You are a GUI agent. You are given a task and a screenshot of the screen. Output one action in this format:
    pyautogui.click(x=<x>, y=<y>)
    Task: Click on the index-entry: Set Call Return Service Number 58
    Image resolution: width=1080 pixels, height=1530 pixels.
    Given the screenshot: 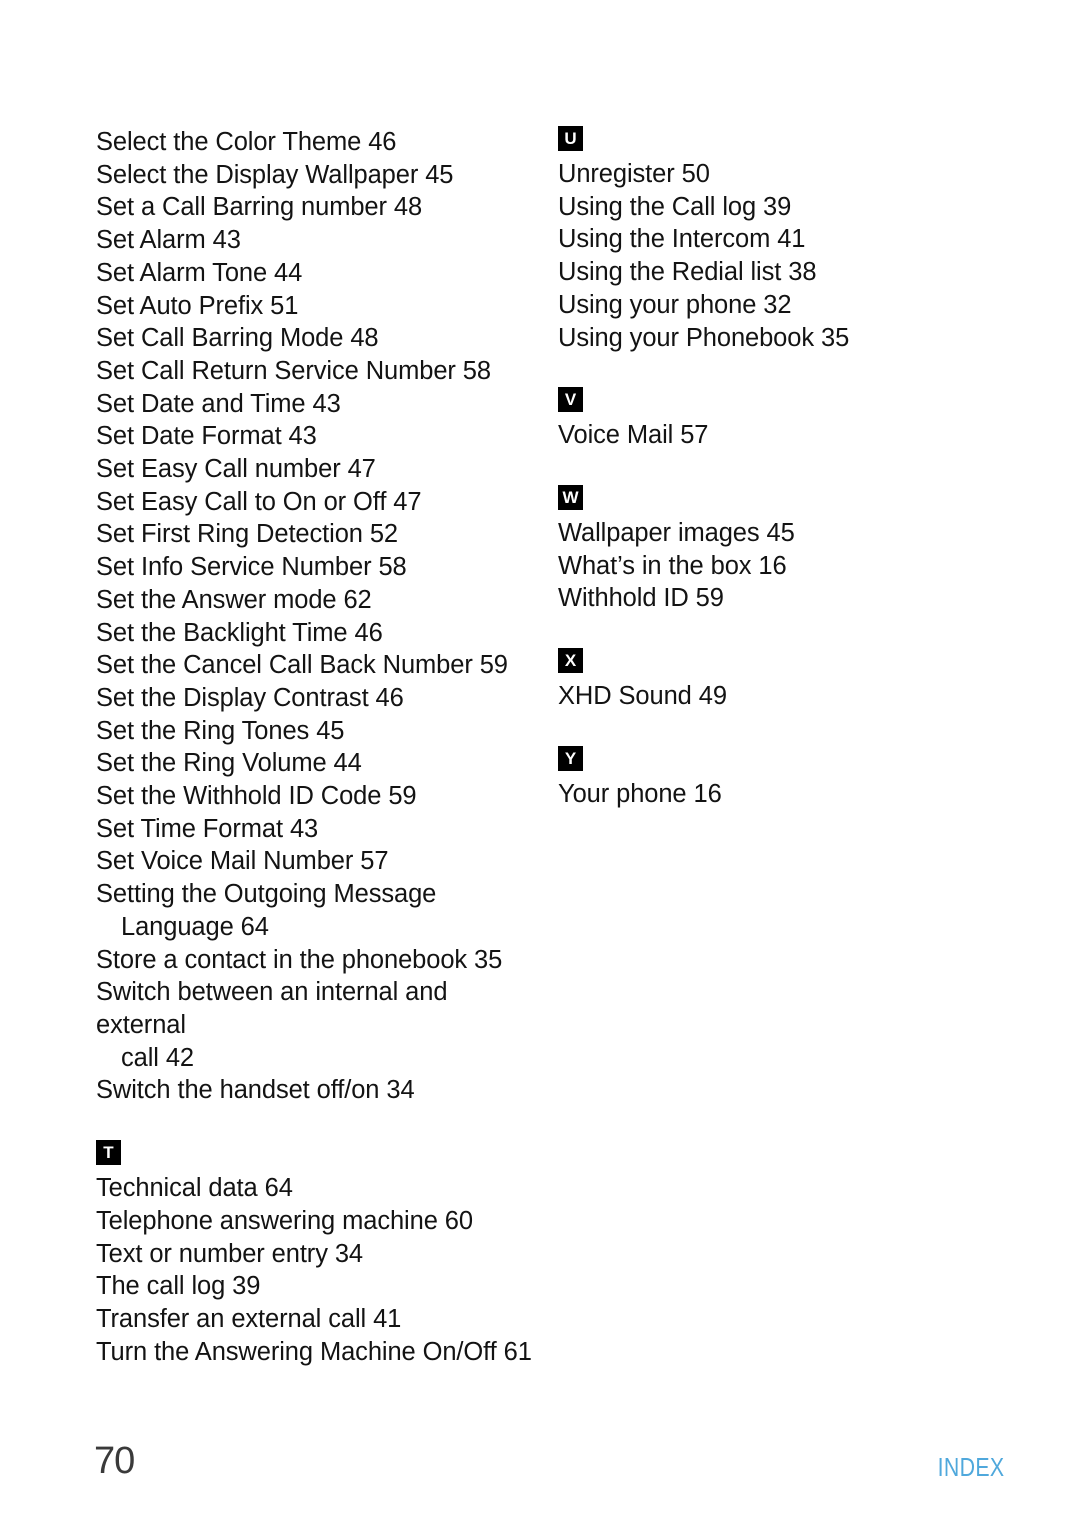 What is the action you would take?
    pyautogui.click(x=316, y=371)
    